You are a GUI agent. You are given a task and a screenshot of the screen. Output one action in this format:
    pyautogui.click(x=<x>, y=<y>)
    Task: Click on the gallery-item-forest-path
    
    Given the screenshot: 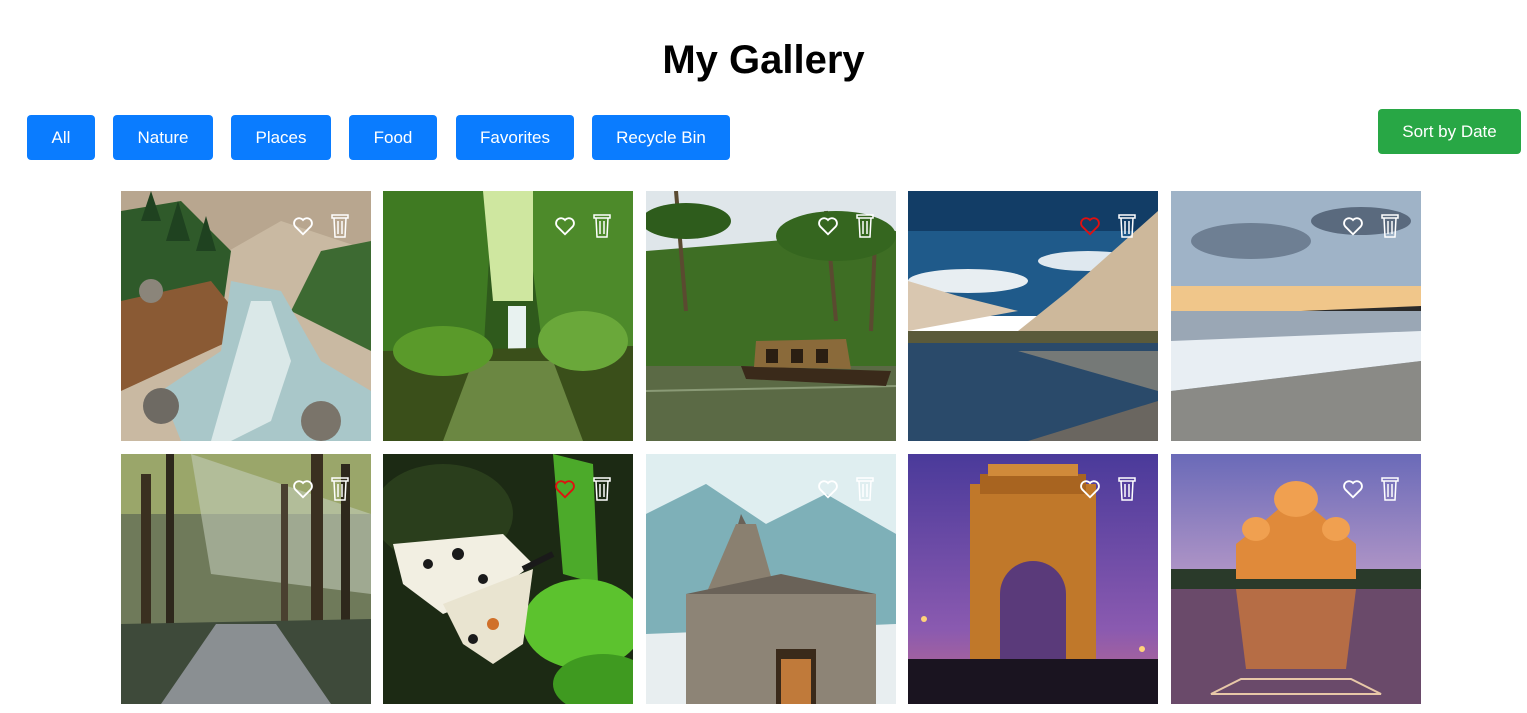 What is the action you would take?
    pyautogui.click(x=246, y=579)
    